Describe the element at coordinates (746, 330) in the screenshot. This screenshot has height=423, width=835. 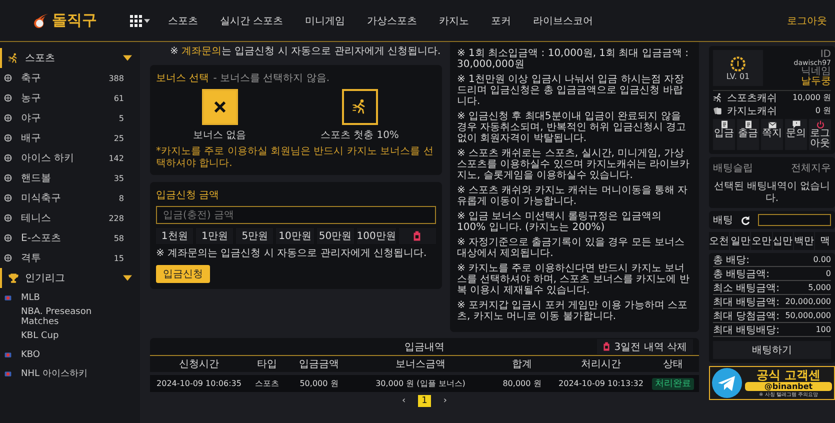
I see `stat-label: 최대 배팅배당:` at that location.